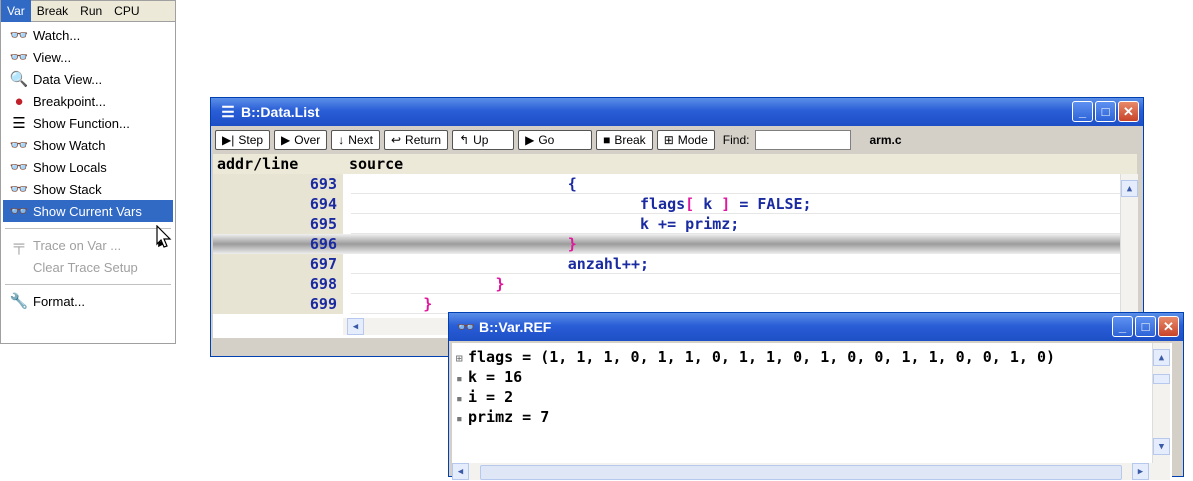 This screenshot has width=1193, height=481. What do you see at coordinates (624, 140) in the screenshot?
I see `break-button: ■ Break` at bounding box center [624, 140].